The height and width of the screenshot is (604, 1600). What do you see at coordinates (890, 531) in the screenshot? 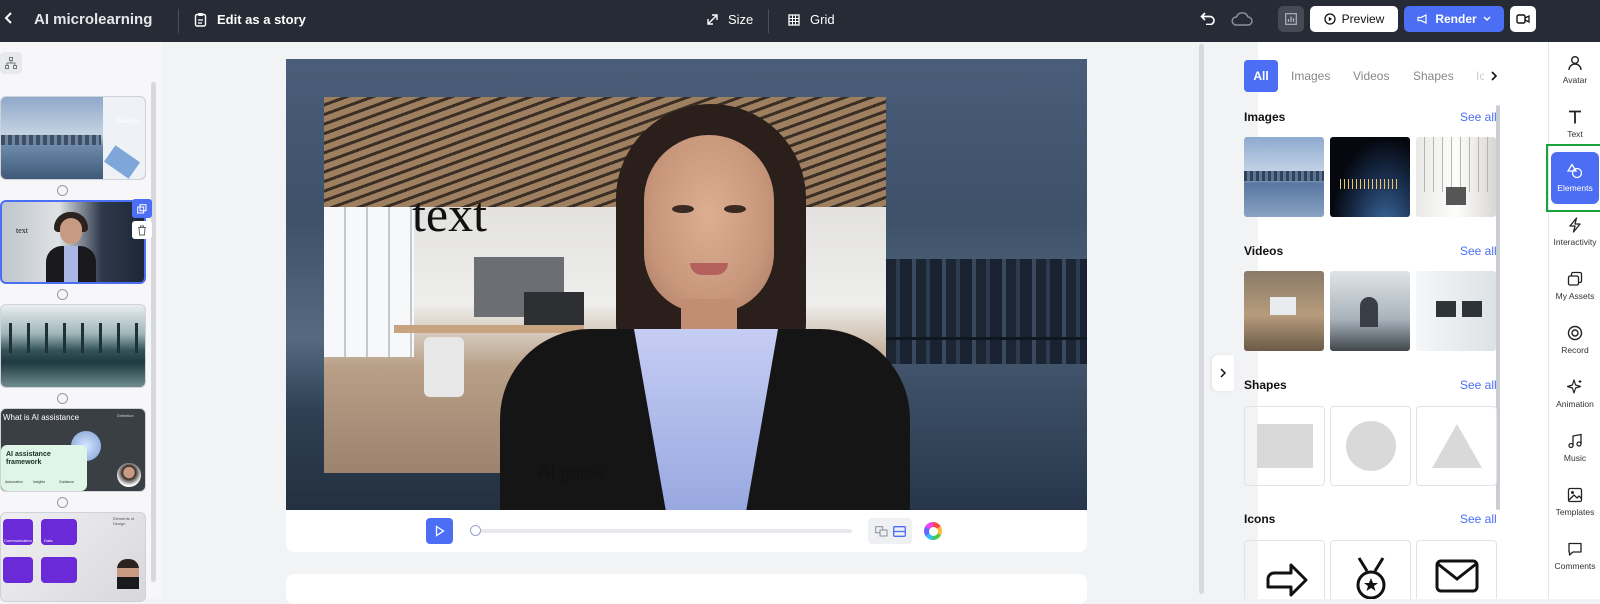
I see `layout-toggle` at bounding box center [890, 531].